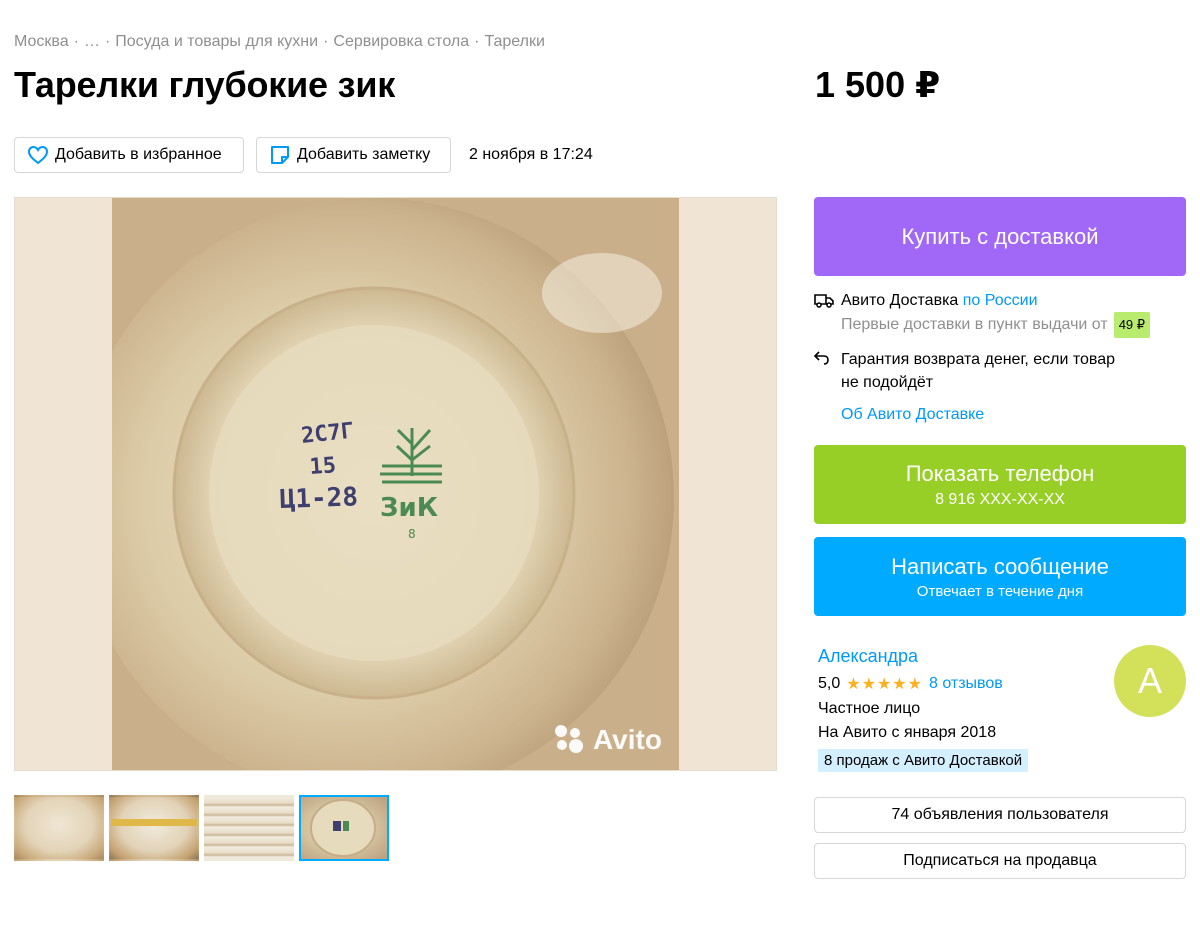 This screenshot has height=942, width=1200. Describe the element at coordinates (531, 154) in the screenshot. I see `listing-date: 2 ноября в 17:24` at that location.